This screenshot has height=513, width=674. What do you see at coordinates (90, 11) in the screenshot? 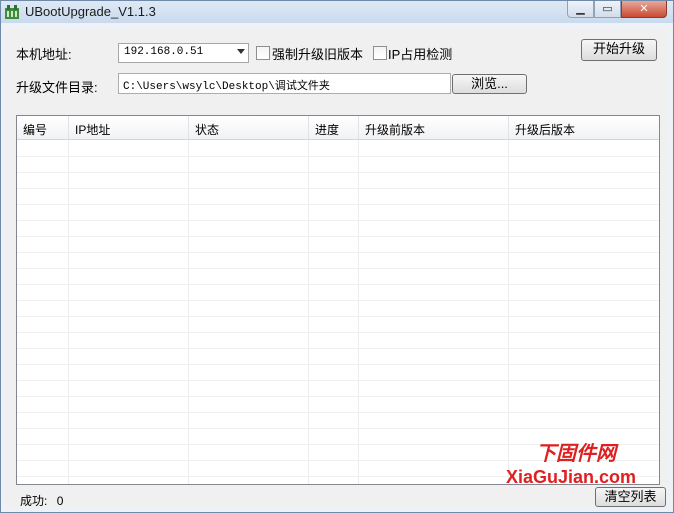
I see `window-title: UBootUpgrade_V1.1.3` at bounding box center [90, 11].